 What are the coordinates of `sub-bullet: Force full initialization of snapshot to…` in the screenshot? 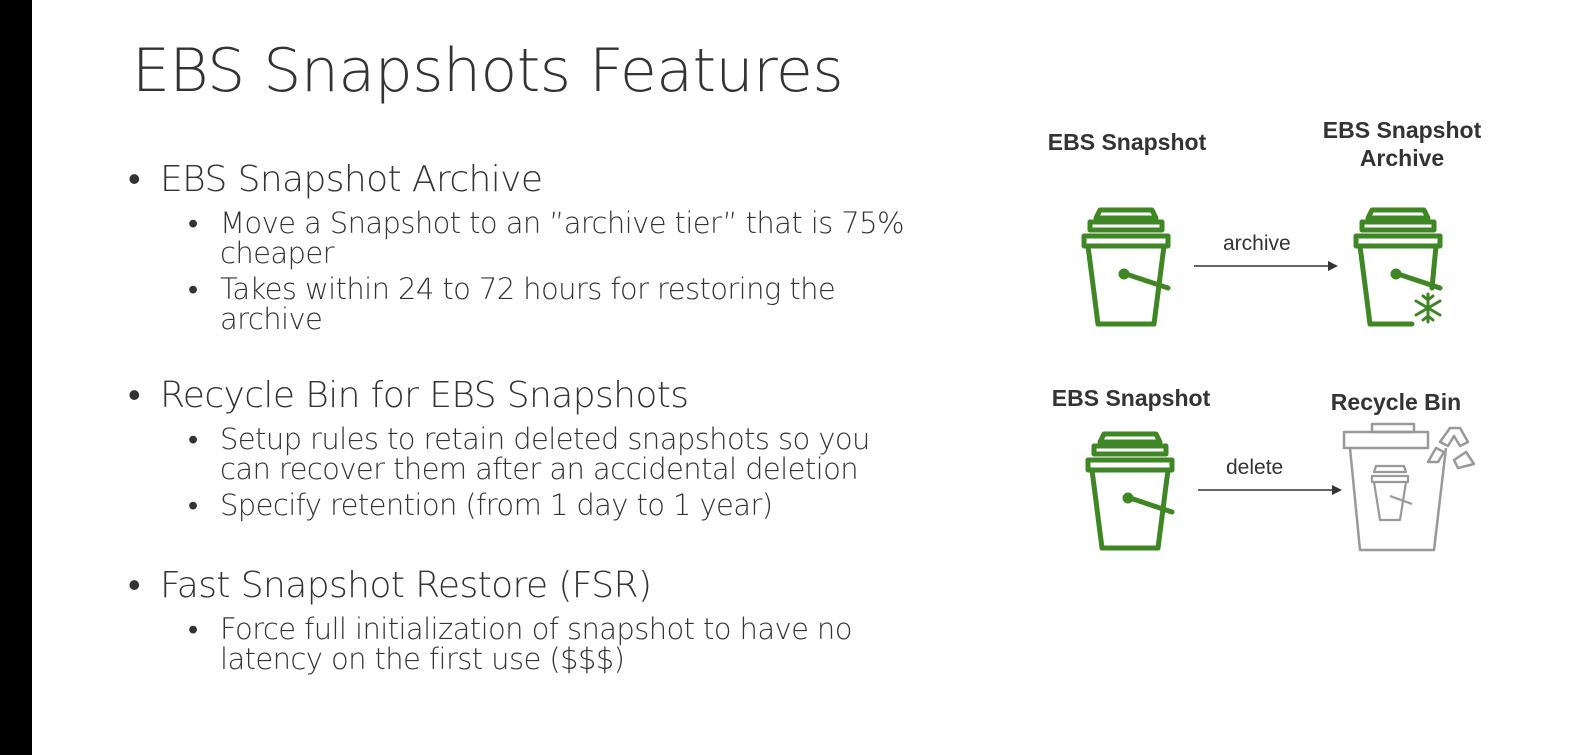 It's located at (528, 644).